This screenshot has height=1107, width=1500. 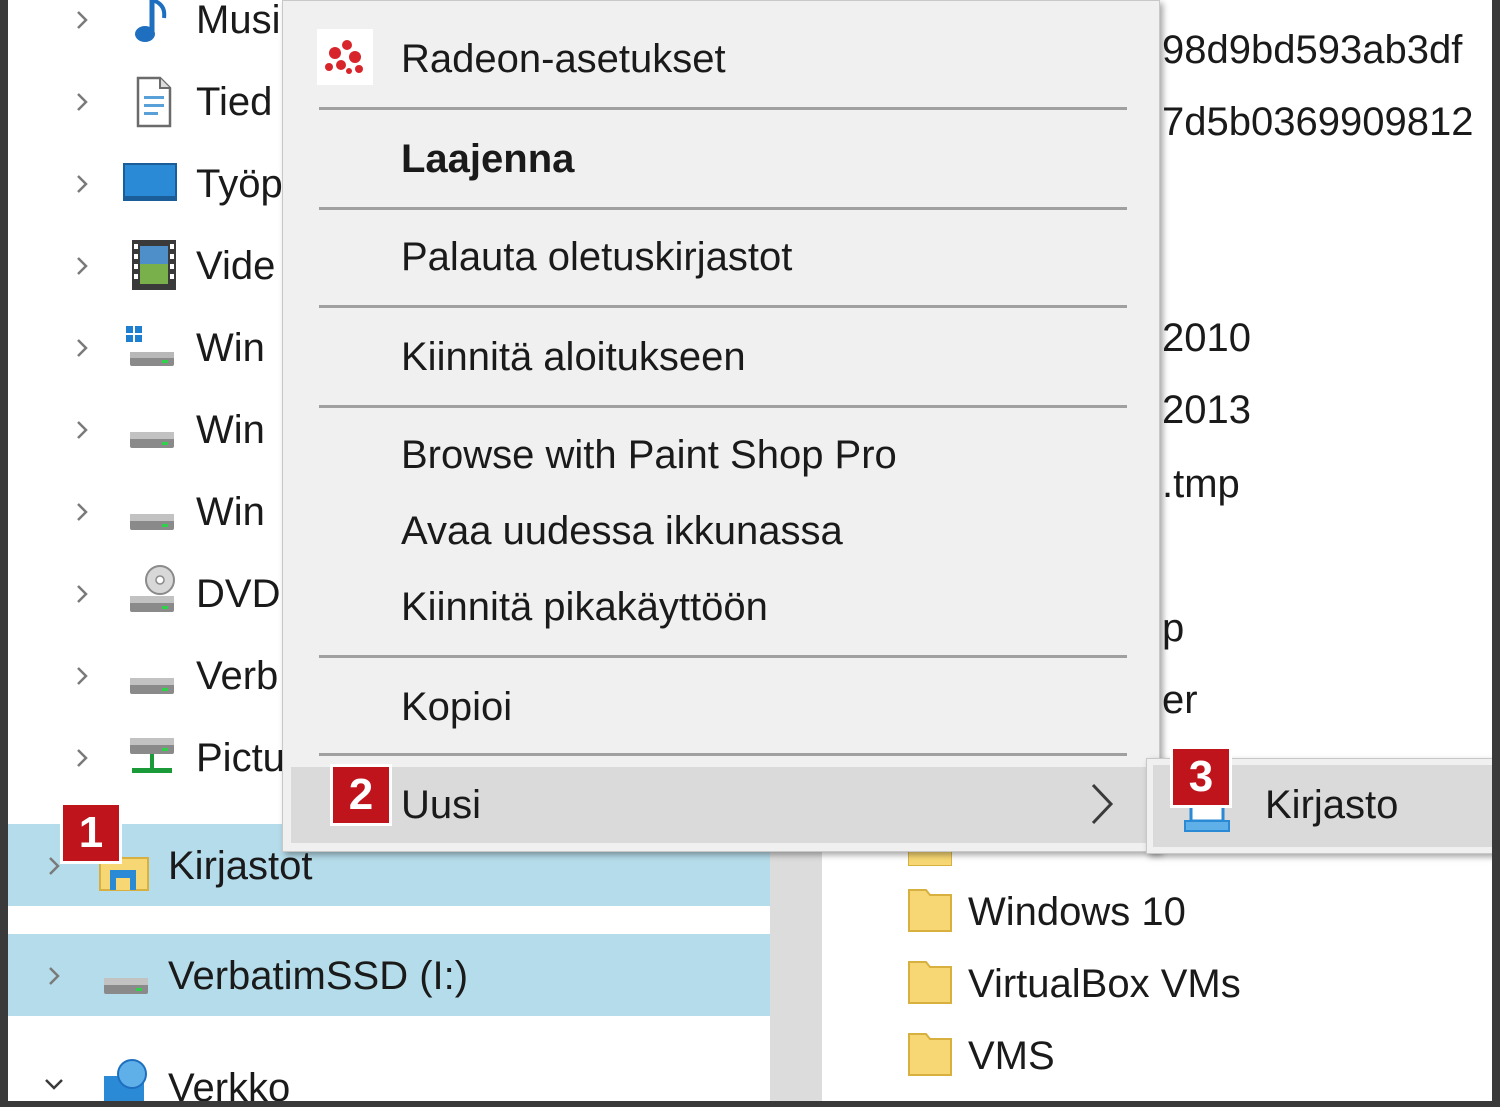 I want to click on menu-item-label: Kiinnitä aloitukseen, so click(x=573, y=357).